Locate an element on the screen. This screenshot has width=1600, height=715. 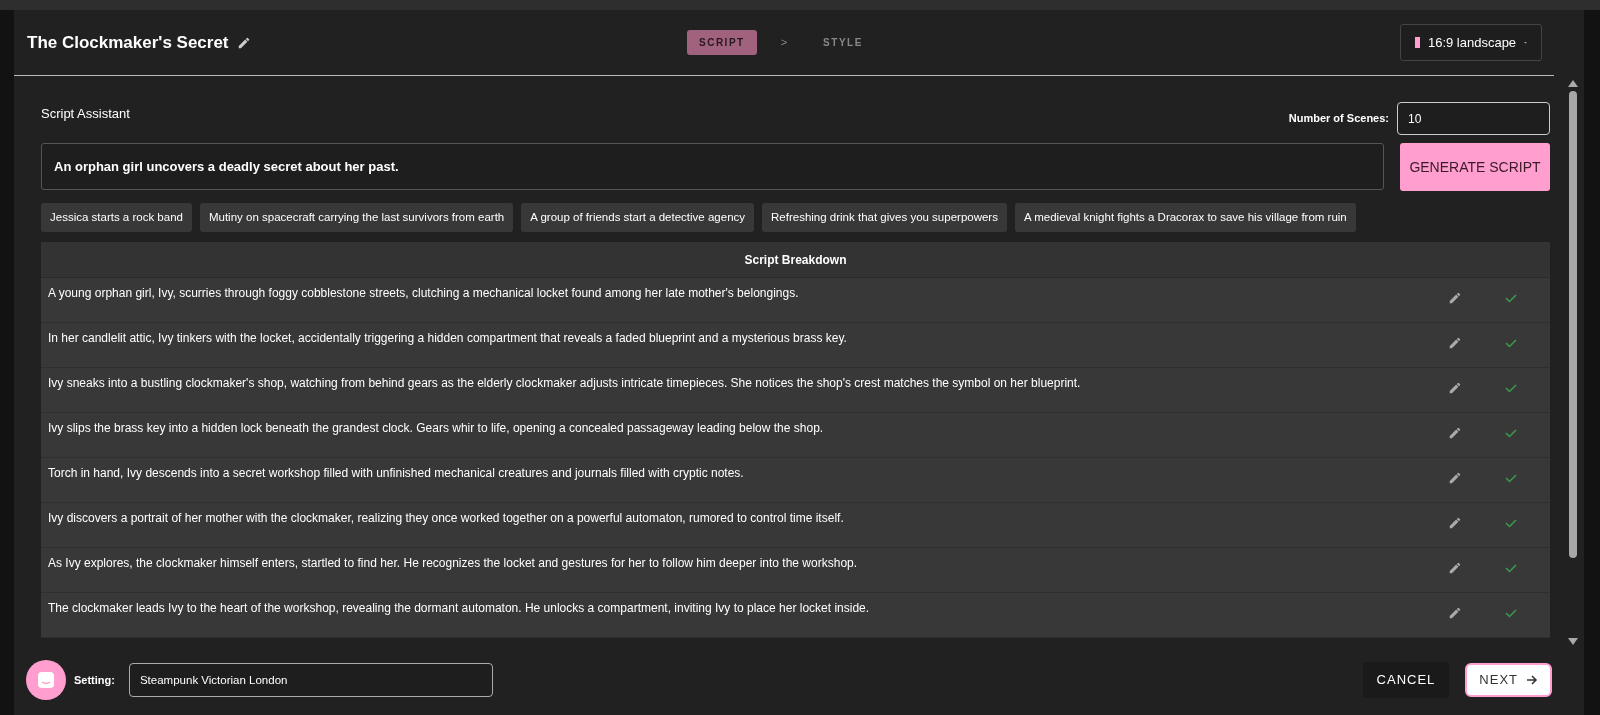
pencil-icon is located at coordinates (243, 42).